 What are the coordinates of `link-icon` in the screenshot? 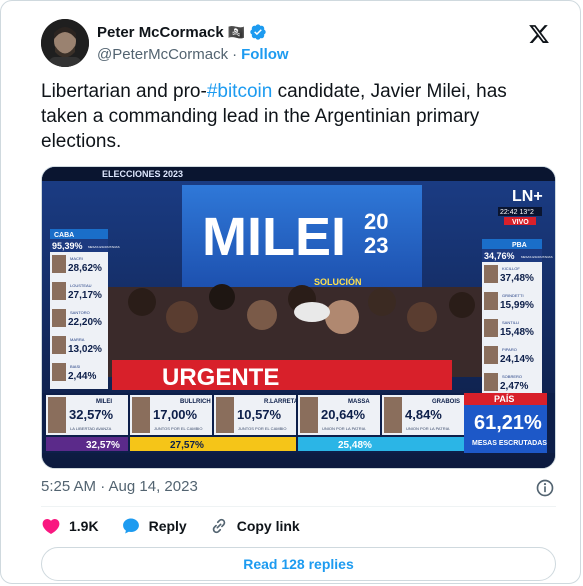 It's located at (218, 526).